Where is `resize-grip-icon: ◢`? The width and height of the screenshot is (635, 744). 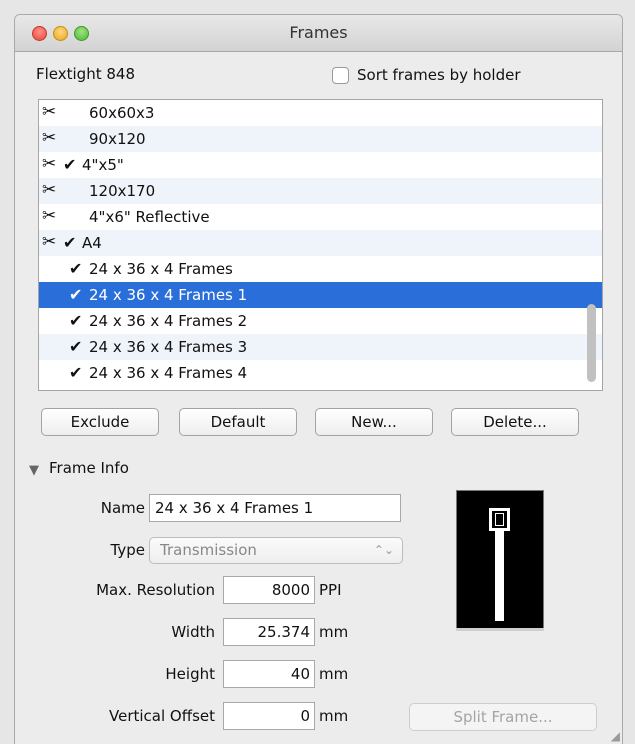
resize-grip-icon: ◢ is located at coordinates (615, 736).